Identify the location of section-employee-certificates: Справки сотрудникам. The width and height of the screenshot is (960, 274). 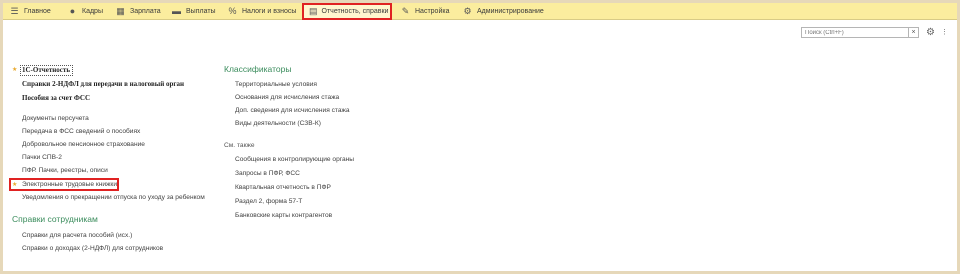
(55, 219).